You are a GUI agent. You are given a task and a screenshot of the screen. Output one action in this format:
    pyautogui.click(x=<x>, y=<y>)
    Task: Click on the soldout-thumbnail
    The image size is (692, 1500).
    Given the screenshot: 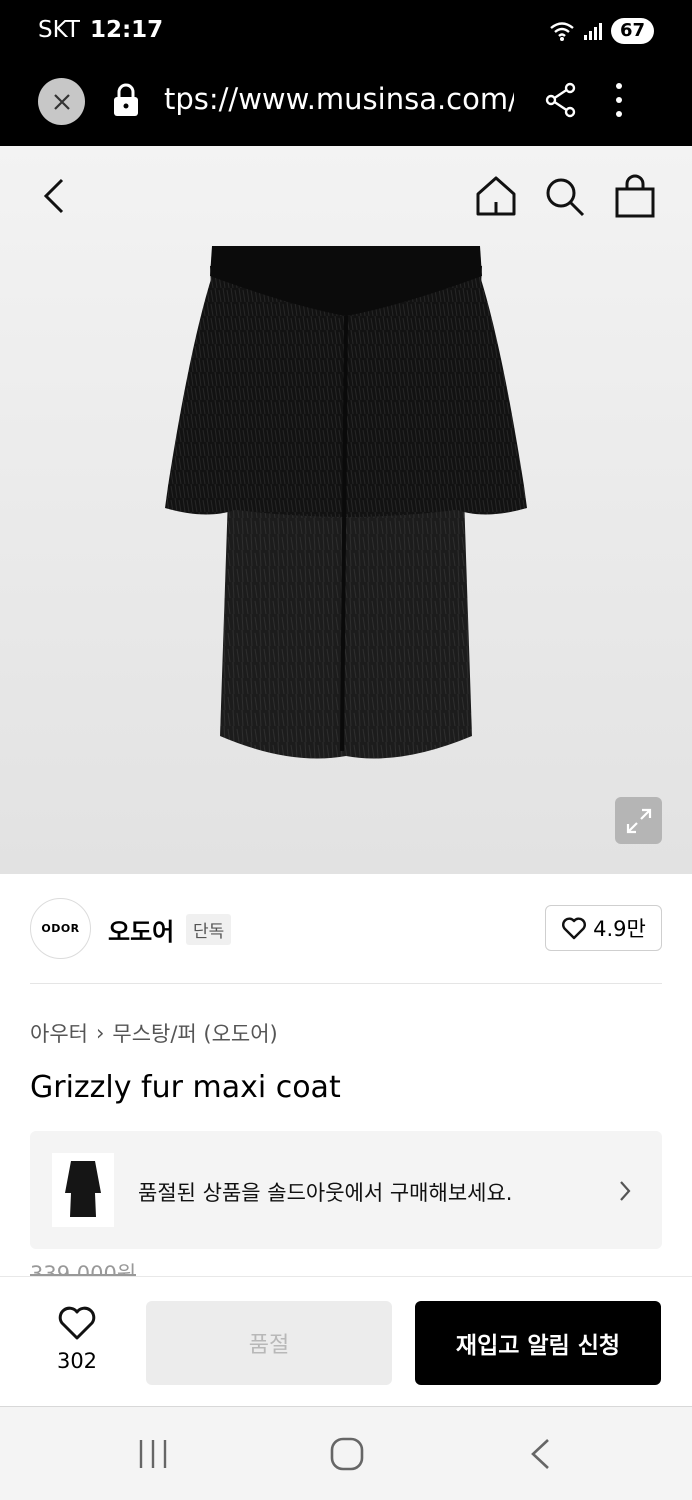 What is the action you would take?
    pyautogui.click(x=83, y=1190)
    